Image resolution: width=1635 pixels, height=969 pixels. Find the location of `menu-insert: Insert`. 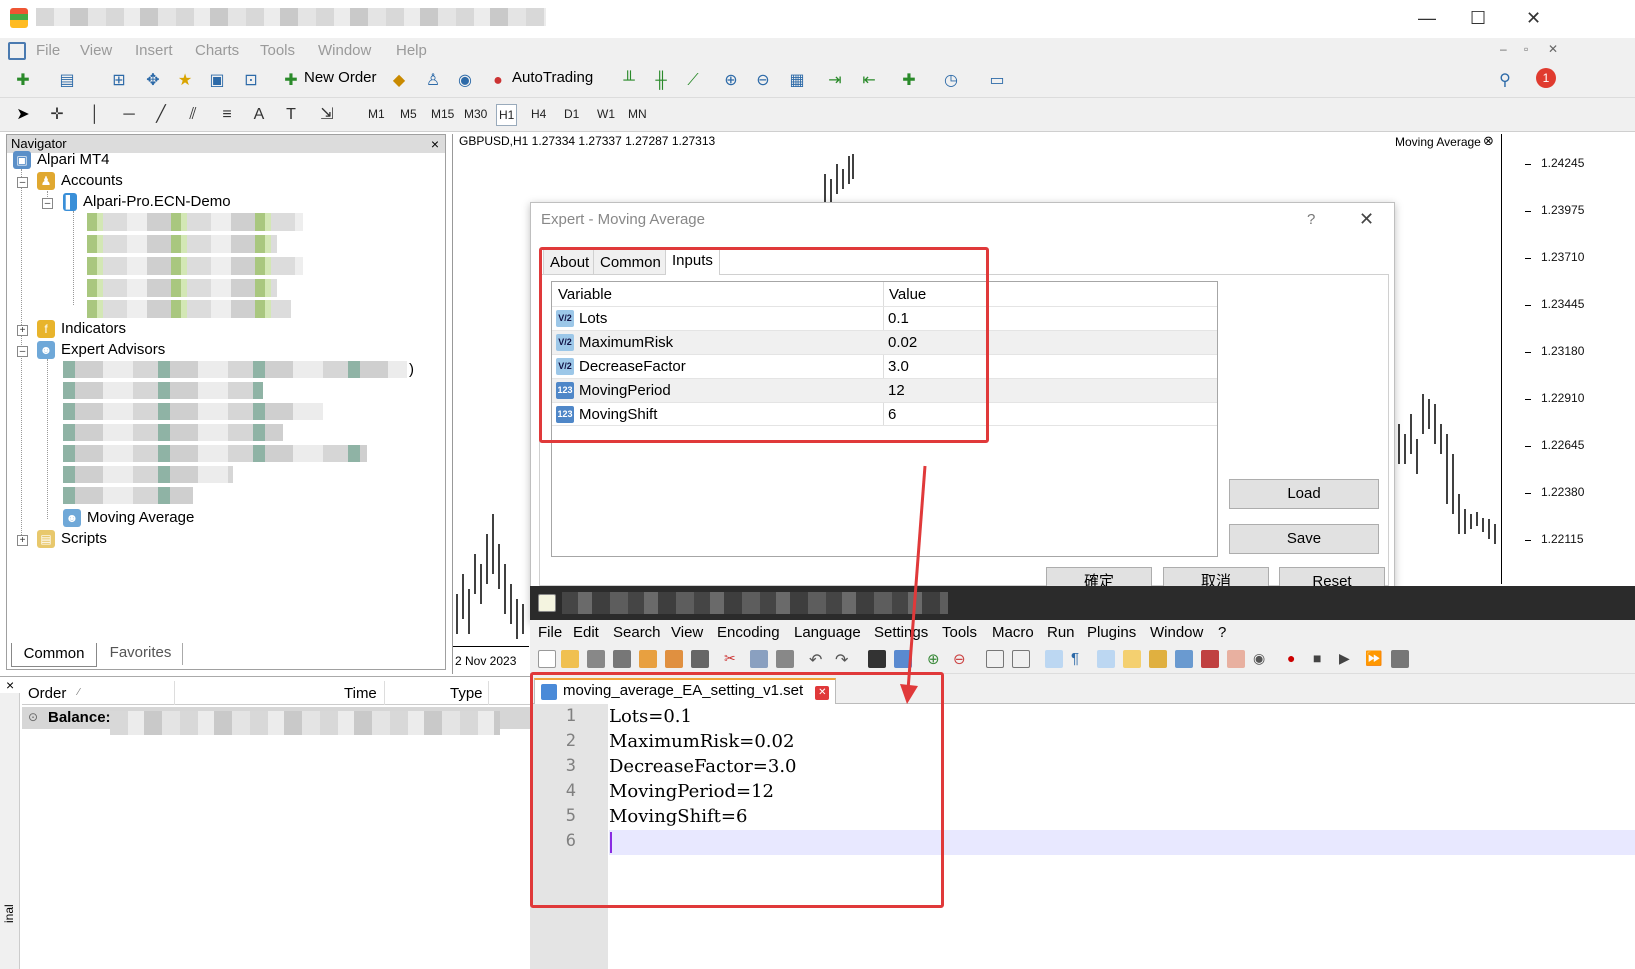

menu-insert: Insert is located at coordinates (154, 50).